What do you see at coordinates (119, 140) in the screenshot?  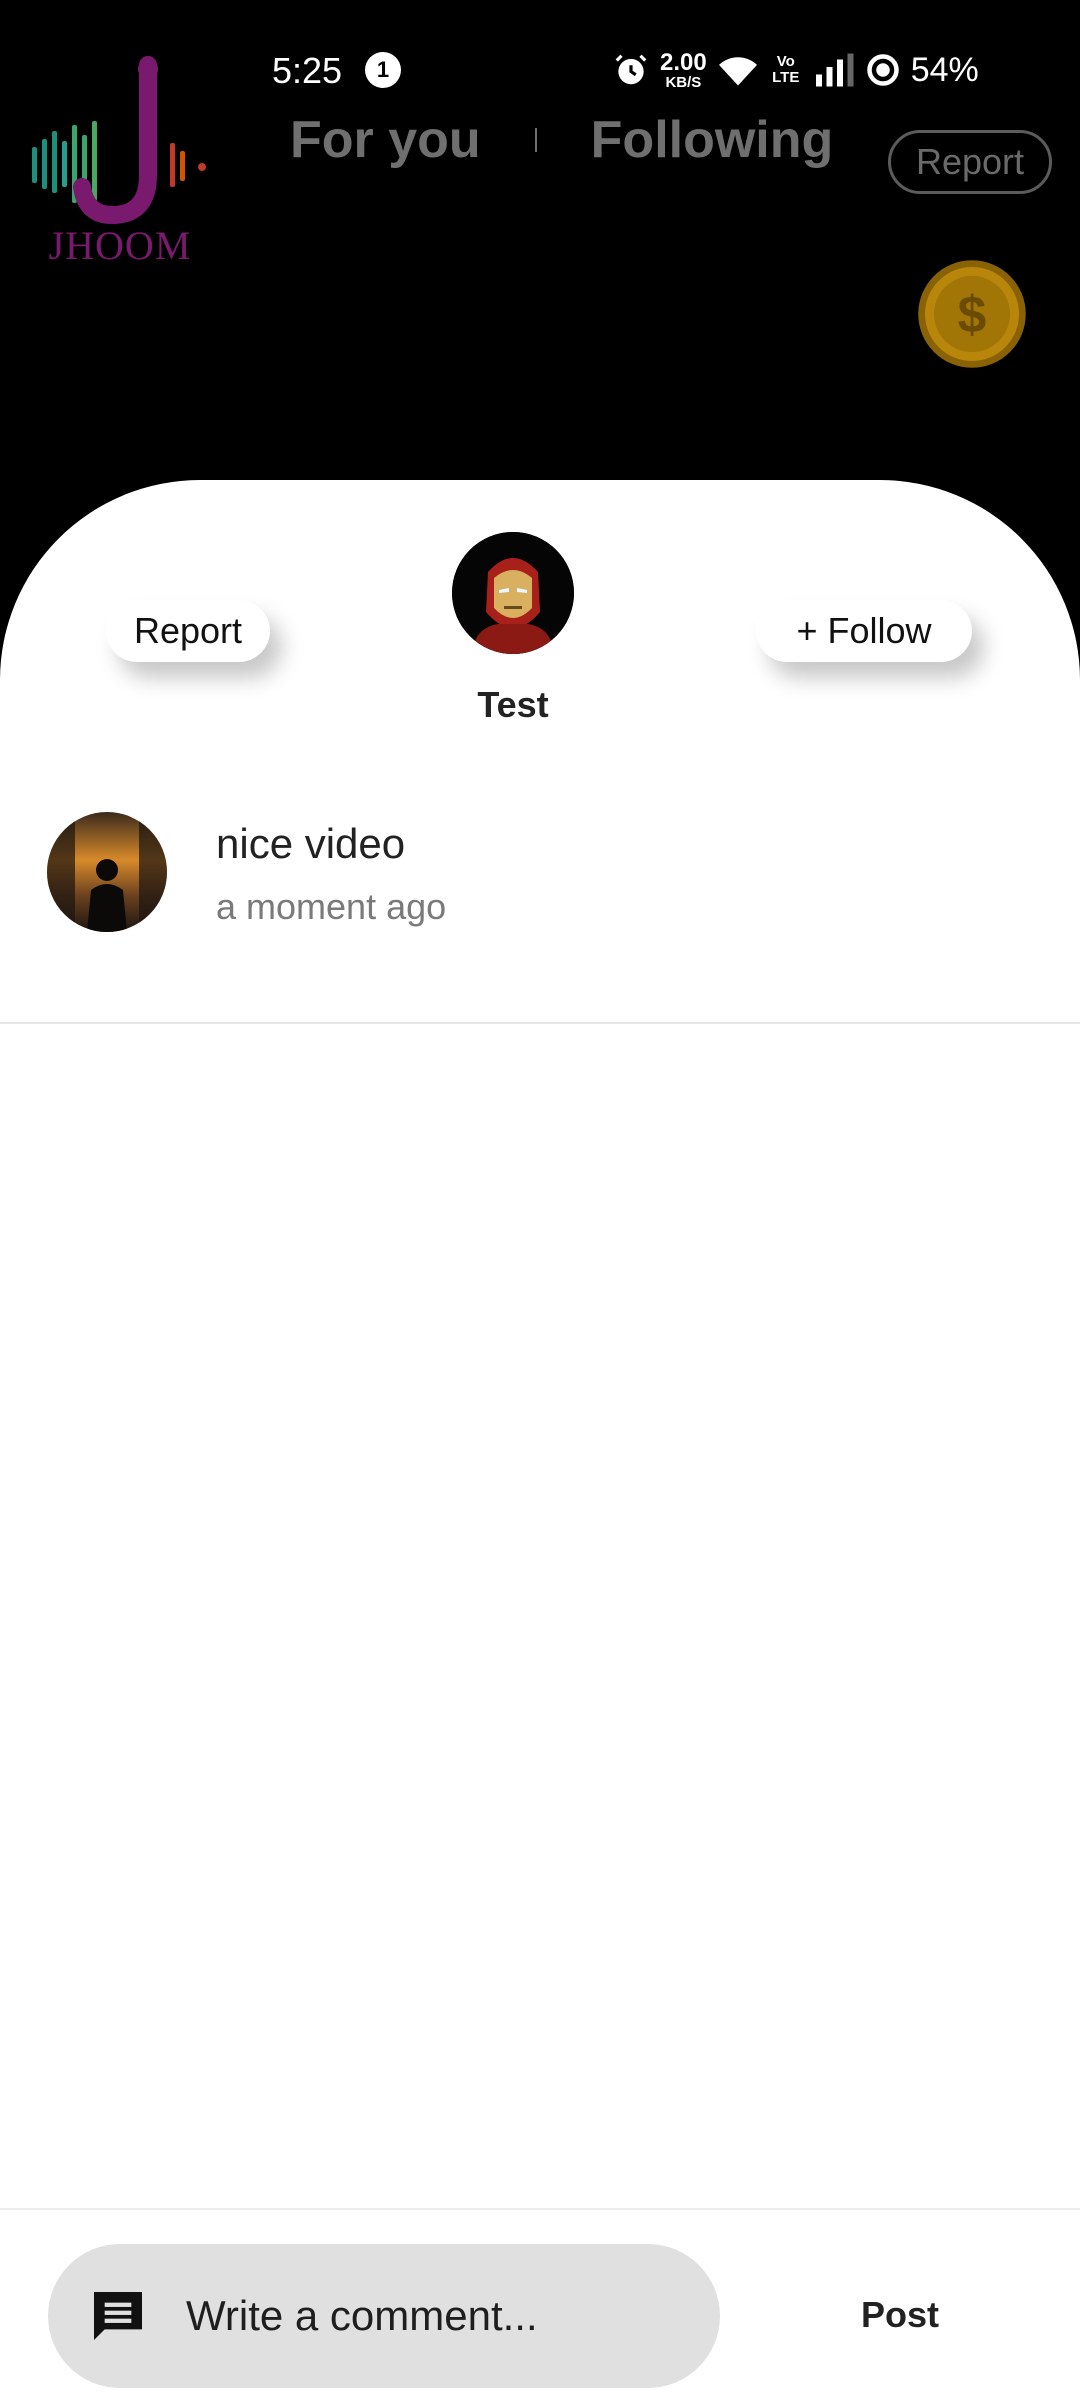 I see `logo-mark` at bounding box center [119, 140].